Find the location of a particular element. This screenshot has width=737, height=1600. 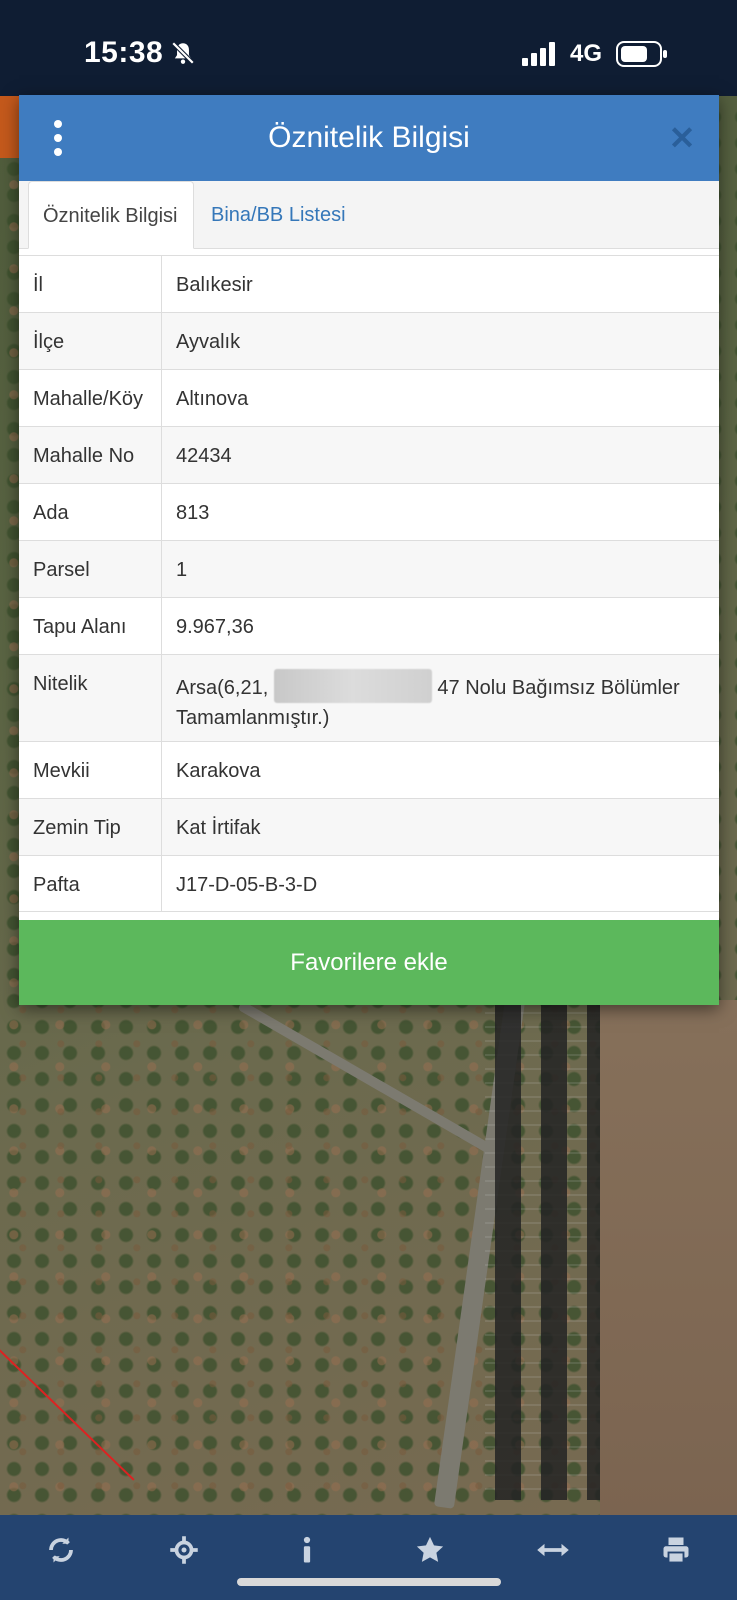

add-to-favorites-button: Favorilere ekle is located at coordinates (369, 962).